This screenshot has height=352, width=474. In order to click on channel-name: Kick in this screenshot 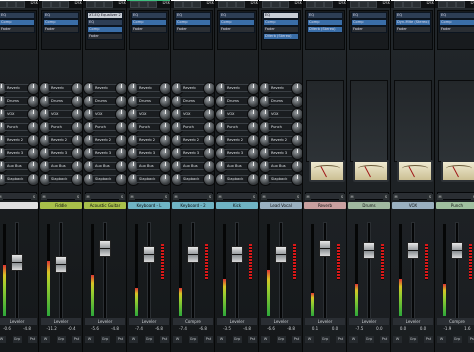, I will do `click(237, 205)`.